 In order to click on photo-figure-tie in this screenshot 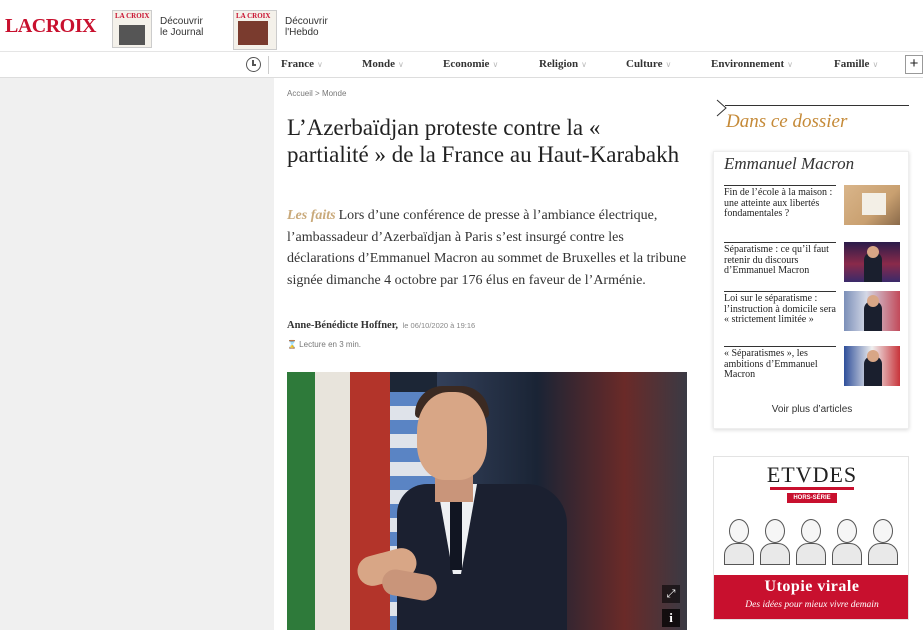, I will do `click(456, 530)`.